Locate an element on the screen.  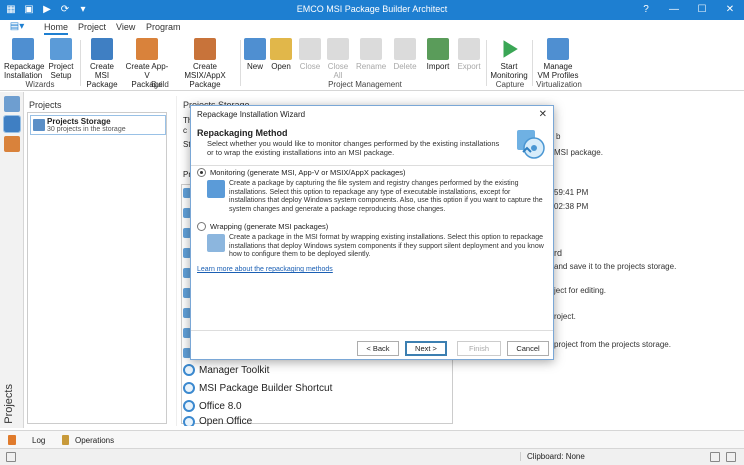
open-button: Open is located at coordinates (281, 54).